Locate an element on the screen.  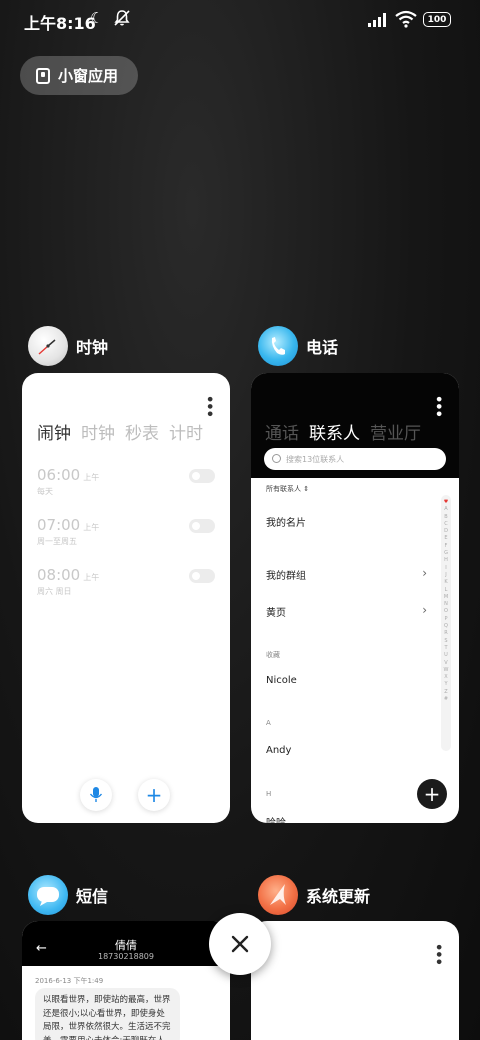
message-timestamp: 2016-6-13 下午1:49 is located at coordinates (69, 981).